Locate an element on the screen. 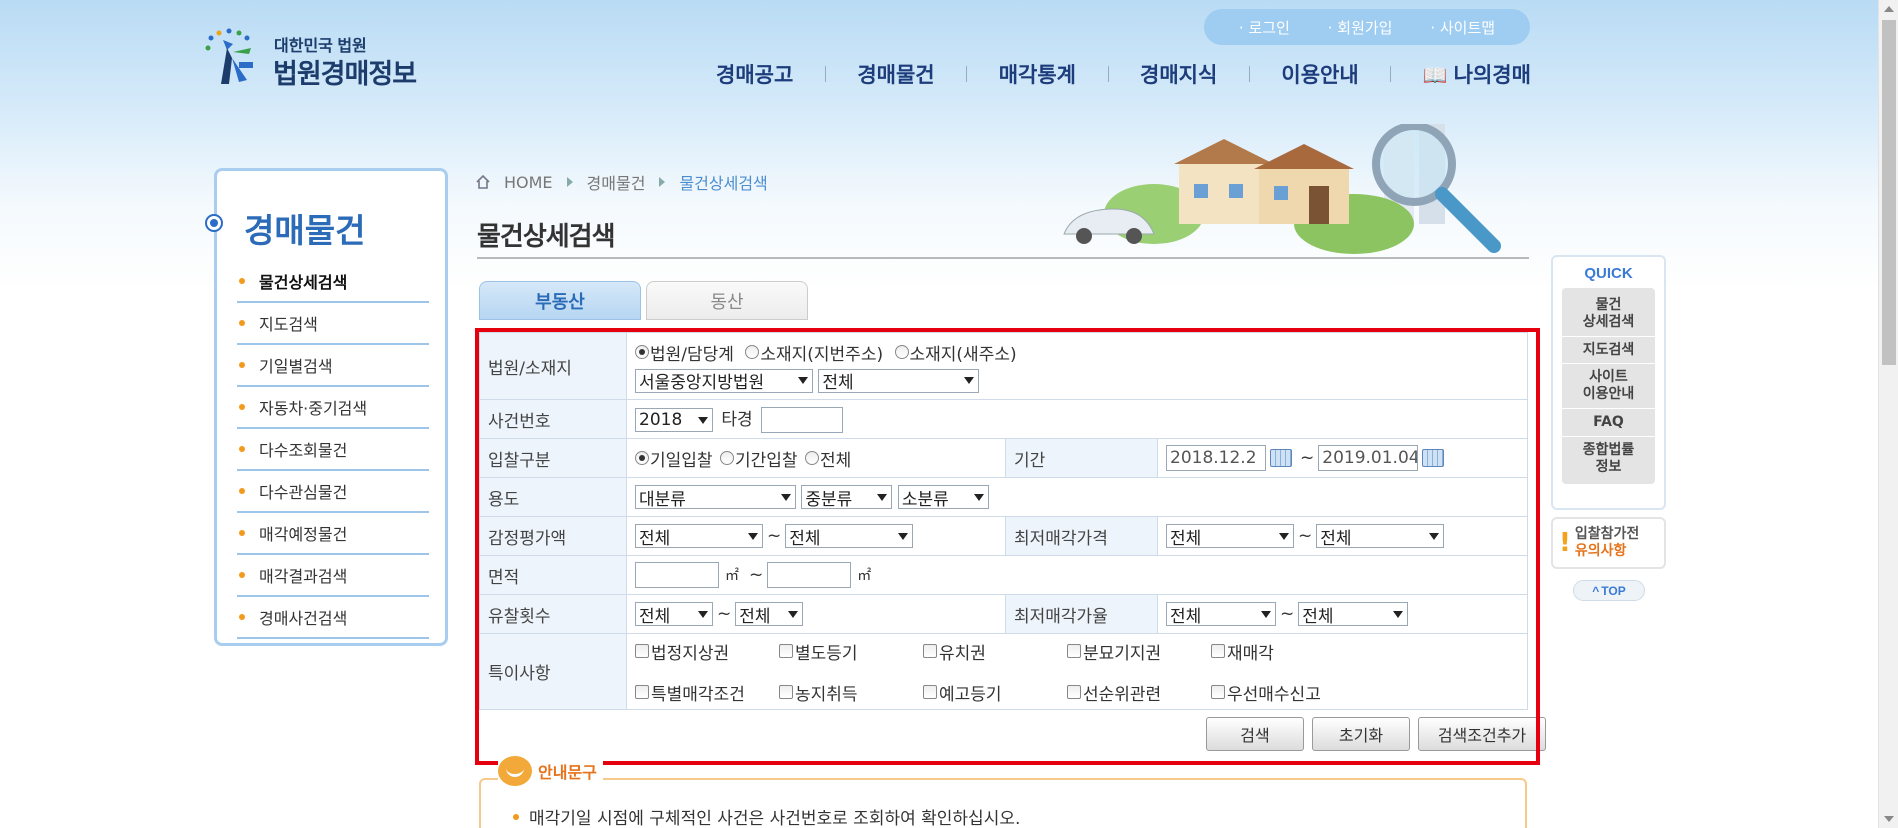 The image size is (1898, 828). scroll-up-icon is located at coordinates (1889, 9).